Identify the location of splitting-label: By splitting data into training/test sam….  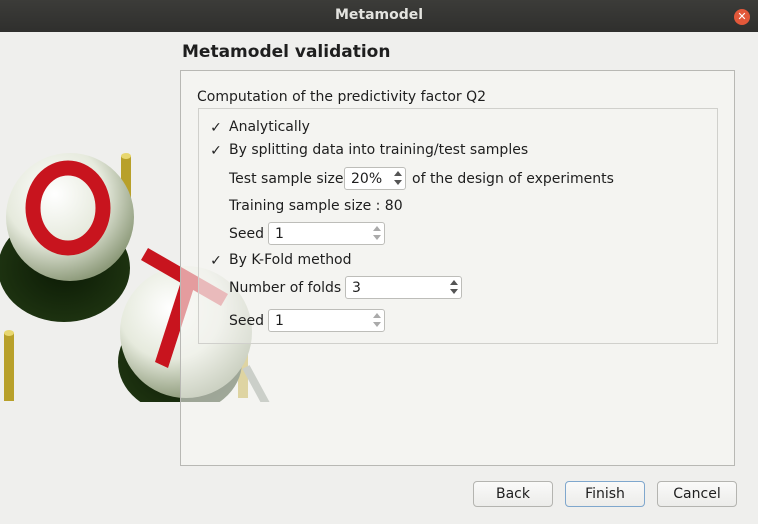
(379, 150).